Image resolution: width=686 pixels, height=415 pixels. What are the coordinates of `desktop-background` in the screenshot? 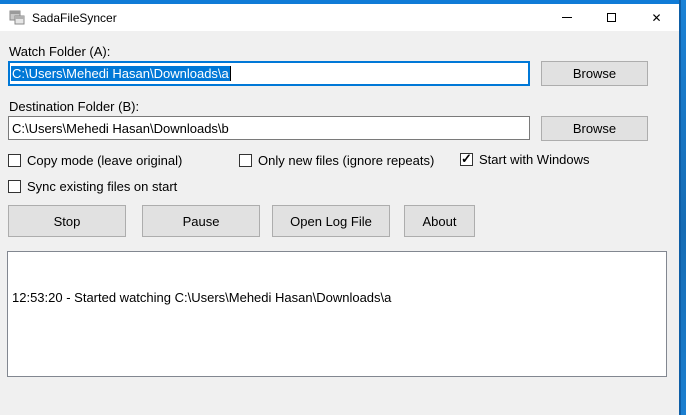 It's located at (682, 207).